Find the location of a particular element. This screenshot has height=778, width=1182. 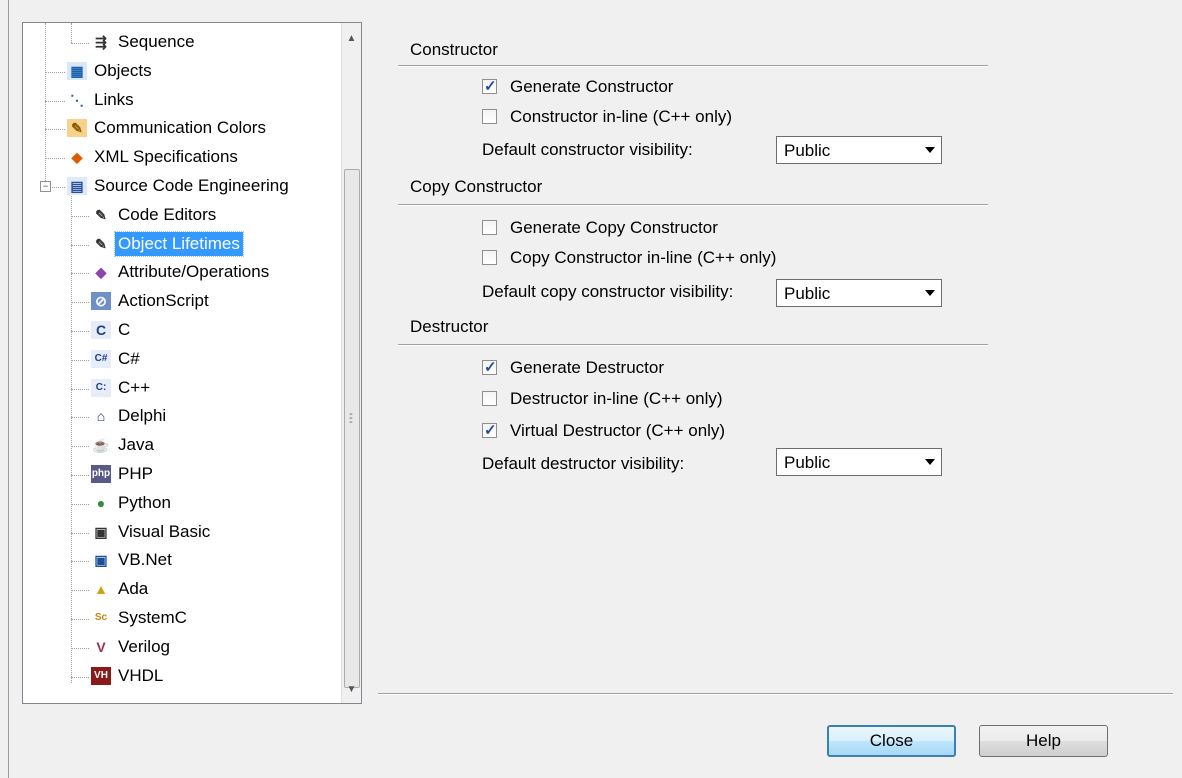

destructor-divider is located at coordinates (693, 345).